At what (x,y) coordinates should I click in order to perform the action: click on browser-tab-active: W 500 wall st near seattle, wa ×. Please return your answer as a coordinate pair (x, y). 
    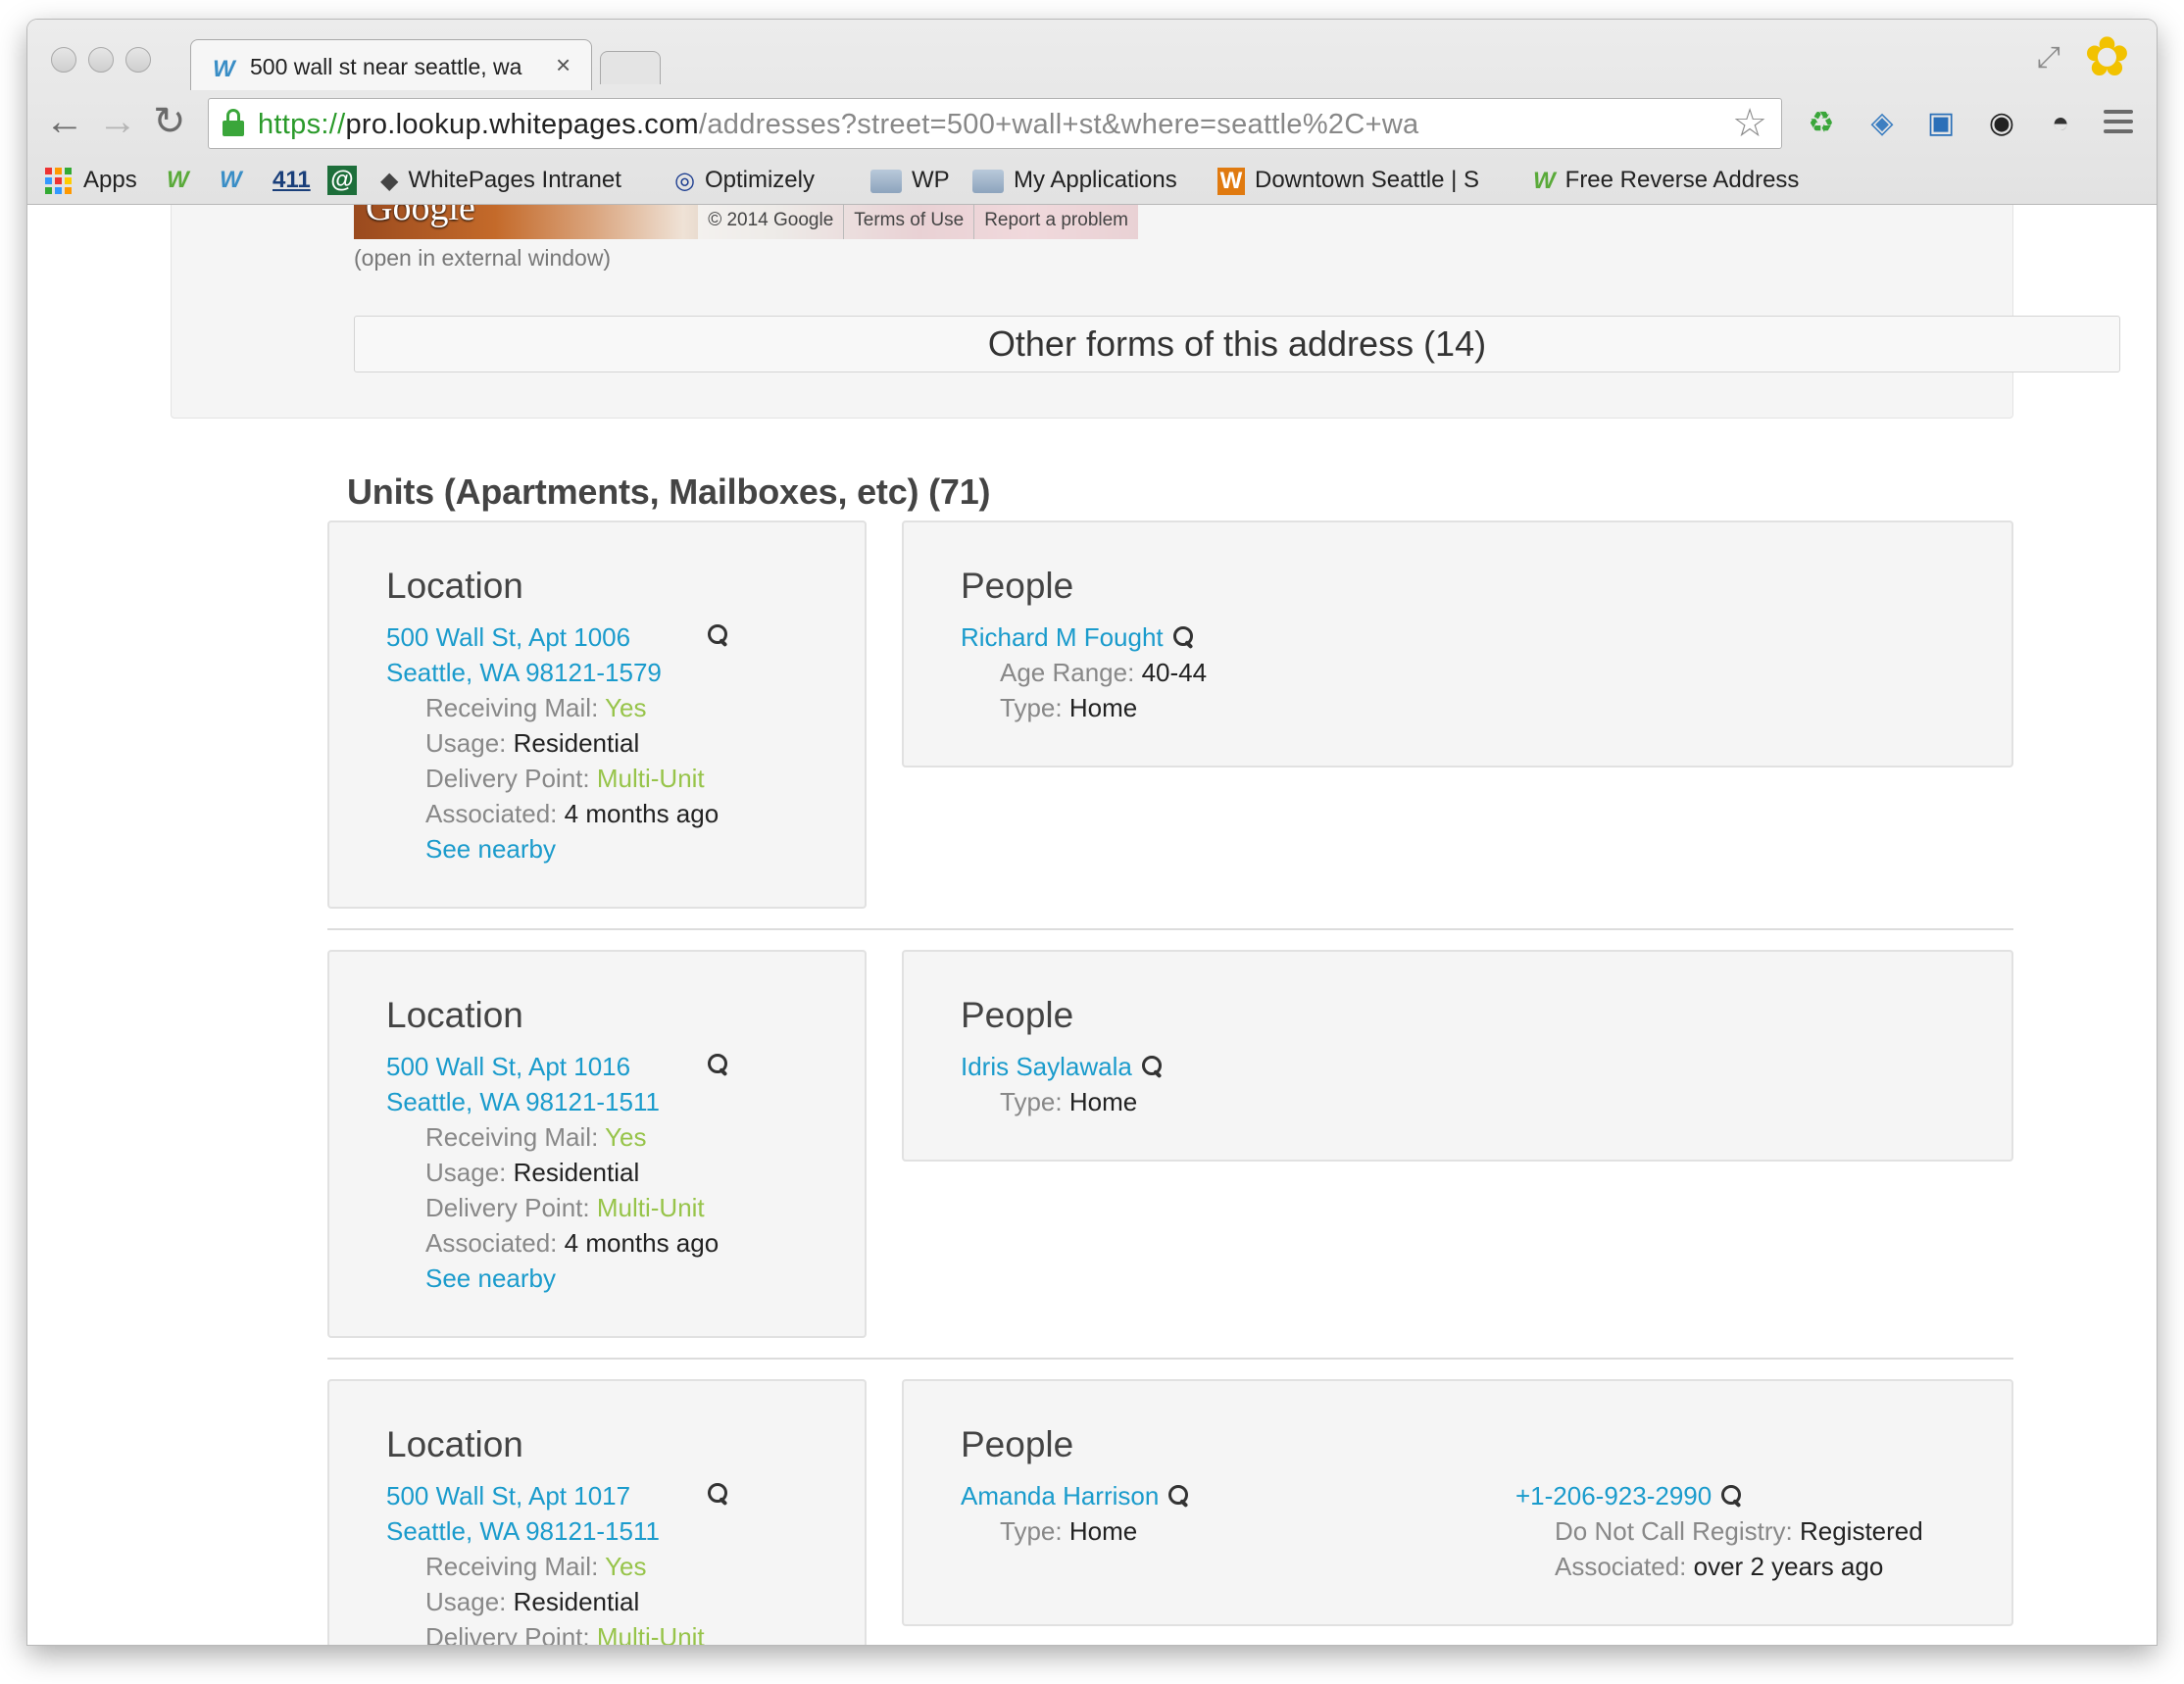
    Looking at the image, I should click on (391, 64).